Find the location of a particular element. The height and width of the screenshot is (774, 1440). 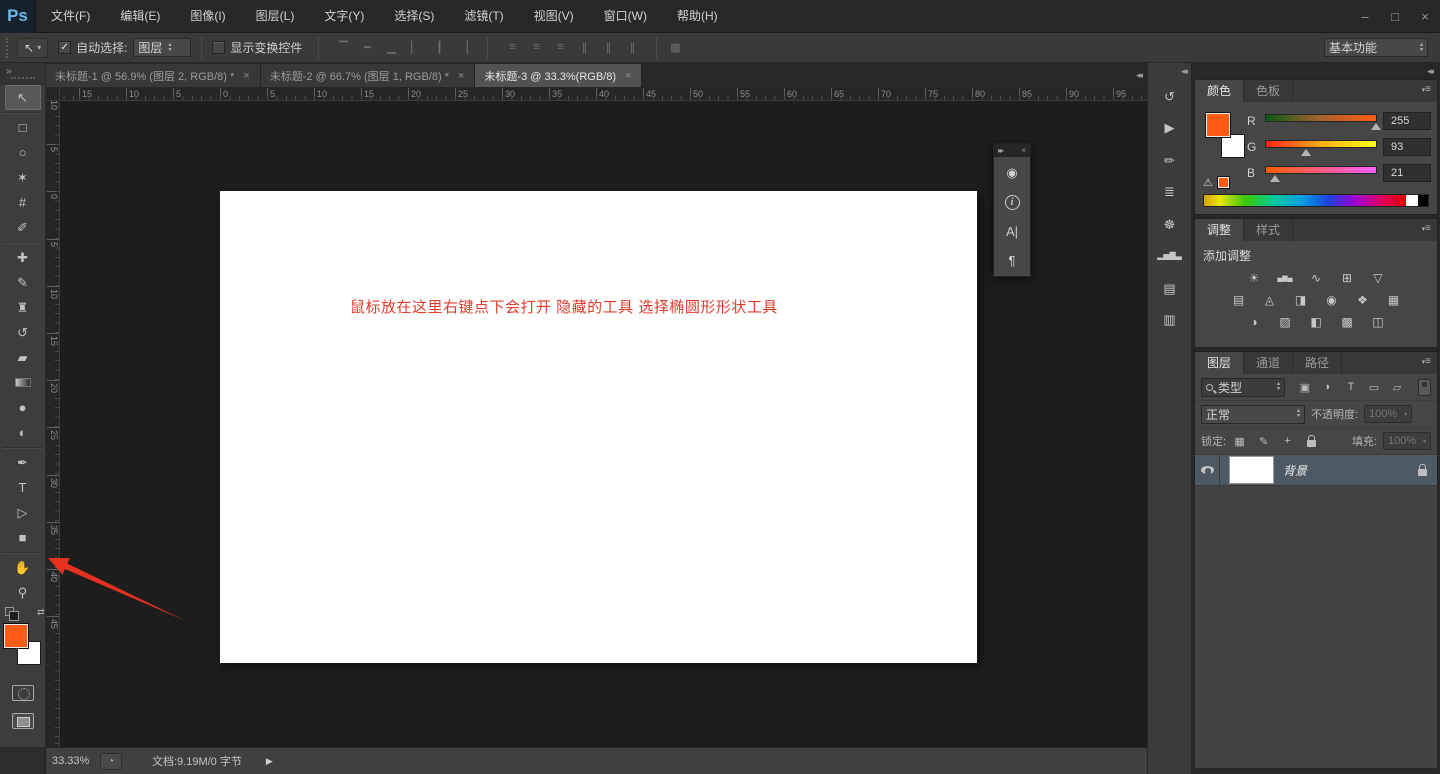

quick-mask-mode-button is located at coordinates (22, 693).